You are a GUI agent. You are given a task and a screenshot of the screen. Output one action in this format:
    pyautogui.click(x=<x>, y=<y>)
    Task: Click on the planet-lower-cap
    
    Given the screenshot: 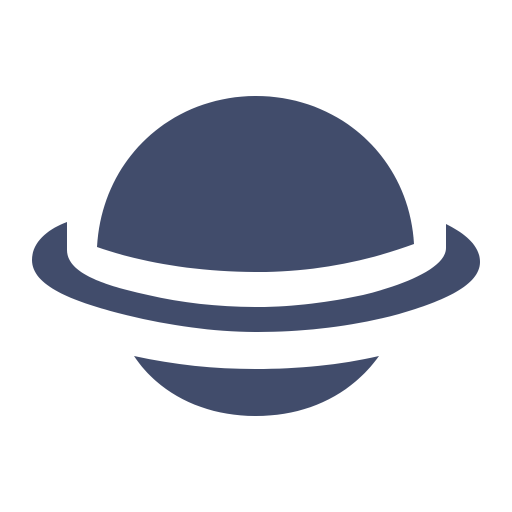 What is the action you would take?
    pyautogui.click(x=256, y=386)
    